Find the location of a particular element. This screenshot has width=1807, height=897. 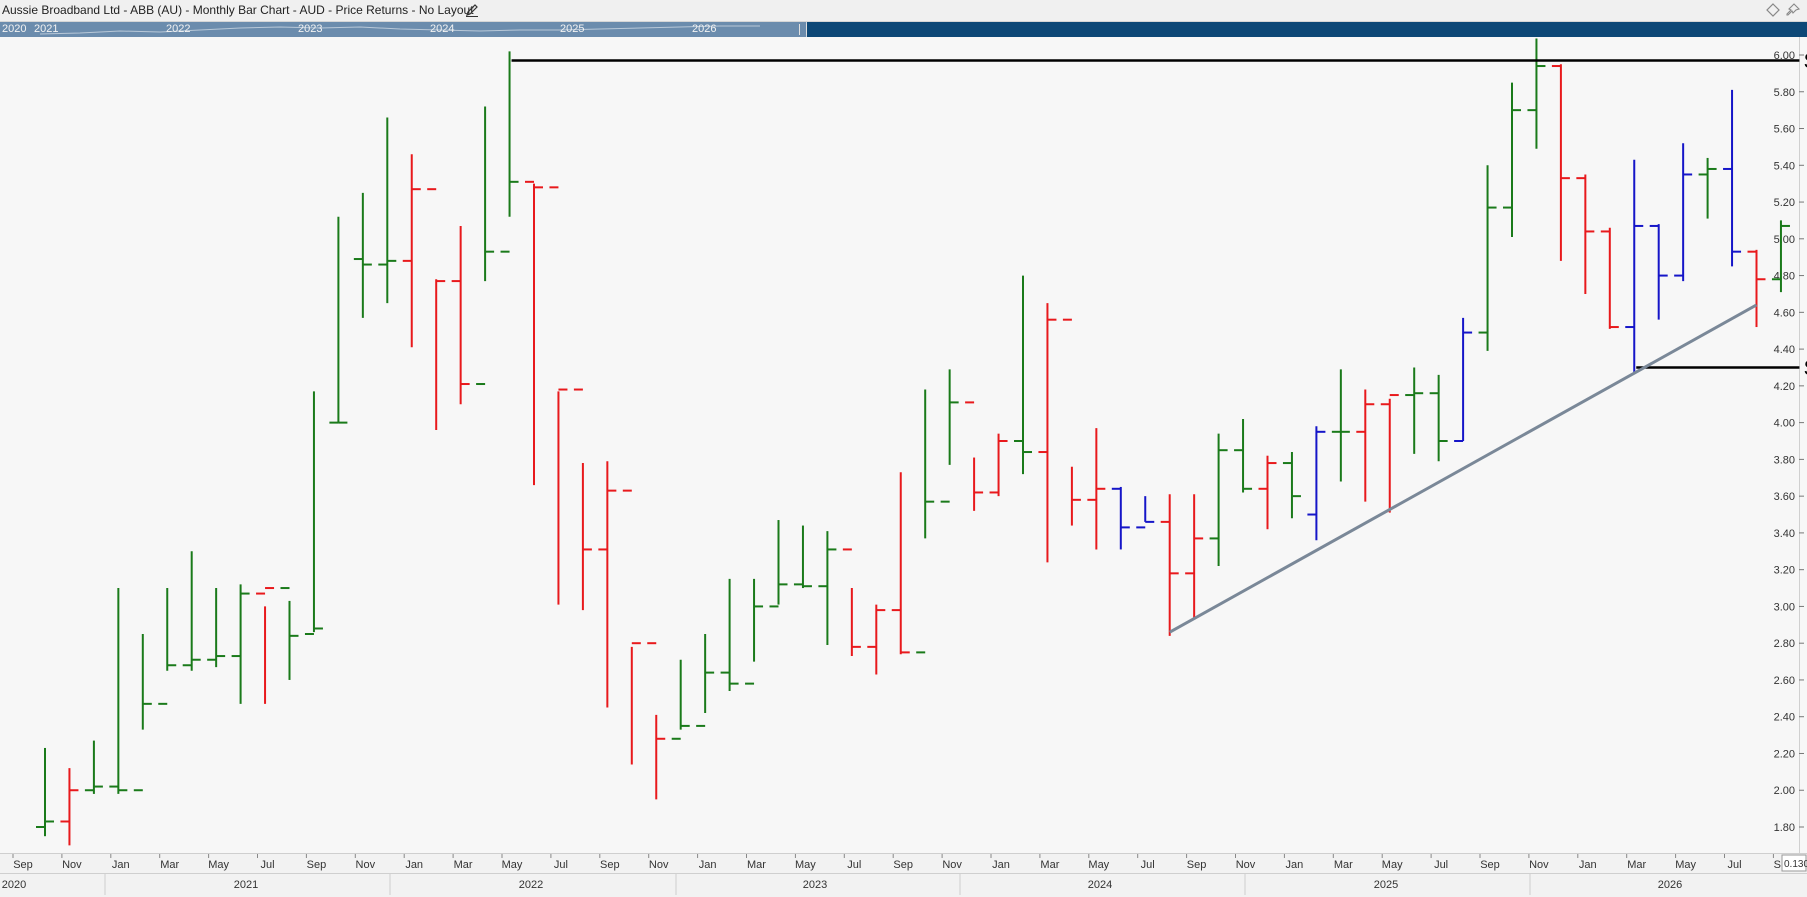

navigator-year: 2021 is located at coordinates (46, 29).